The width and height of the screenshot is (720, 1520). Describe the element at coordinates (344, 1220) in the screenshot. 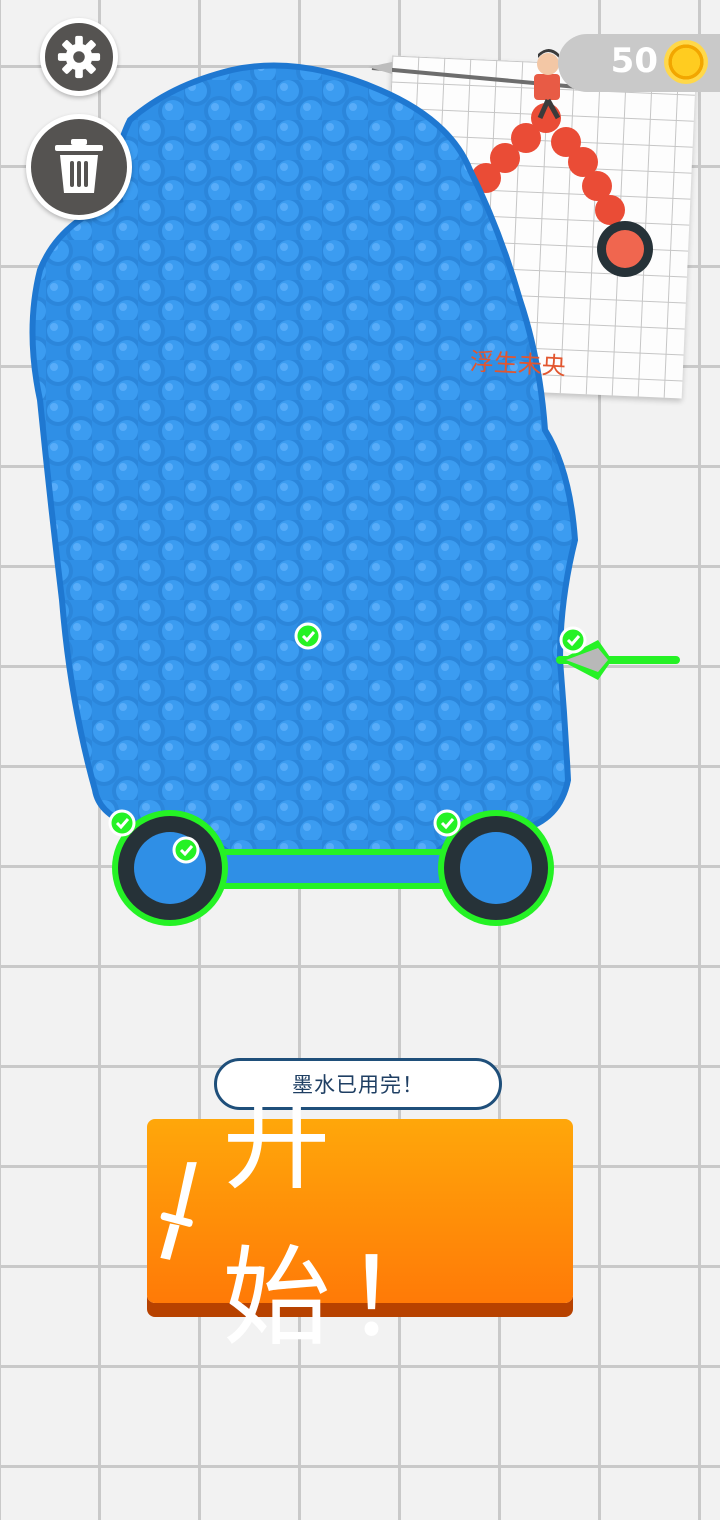

I see `start-button-label: 开始！` at that location.